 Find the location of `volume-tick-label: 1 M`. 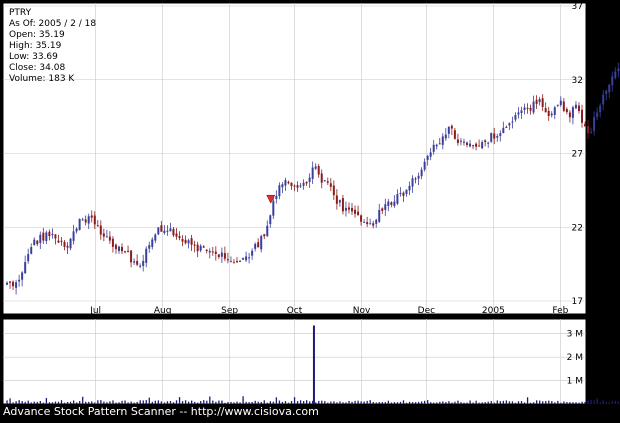

volume-tick-label: 1 M is located at coordinates (575, 382).